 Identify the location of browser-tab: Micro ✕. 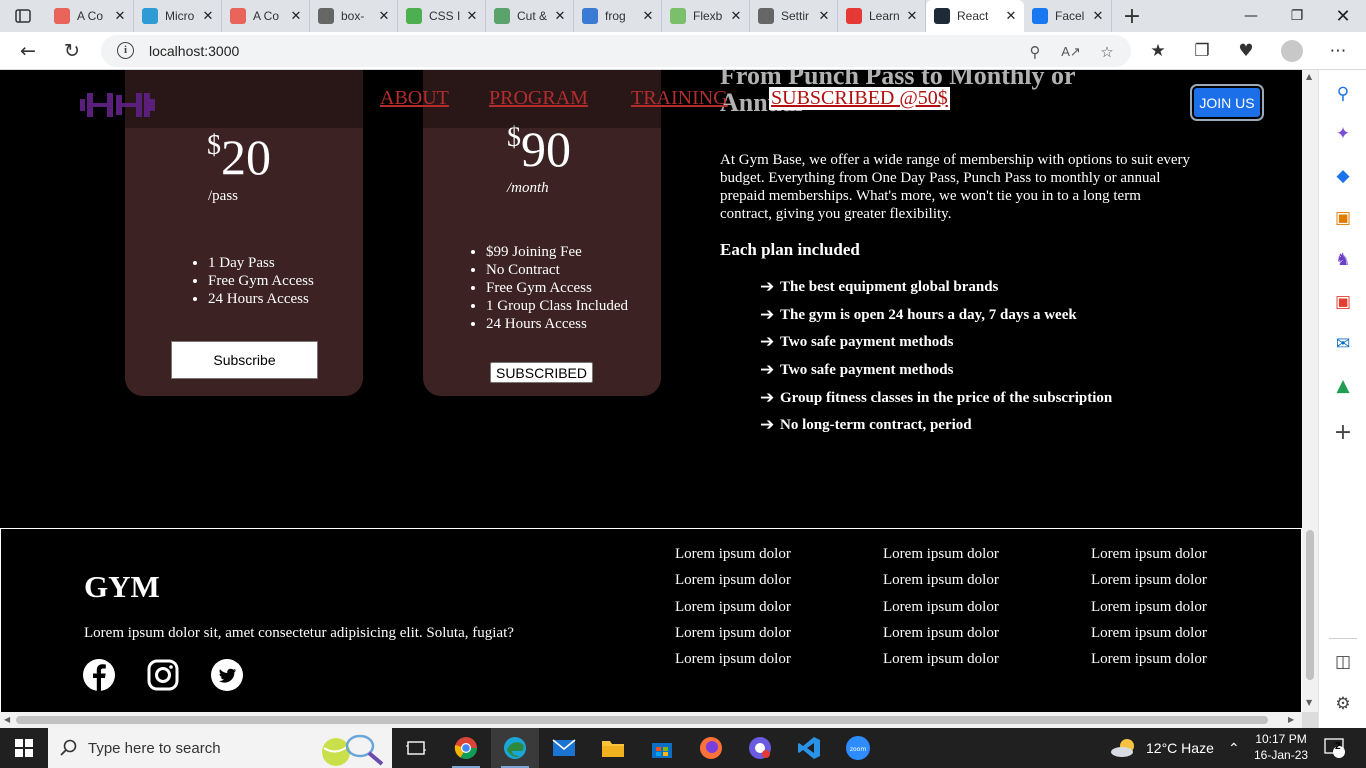
(178, 16).